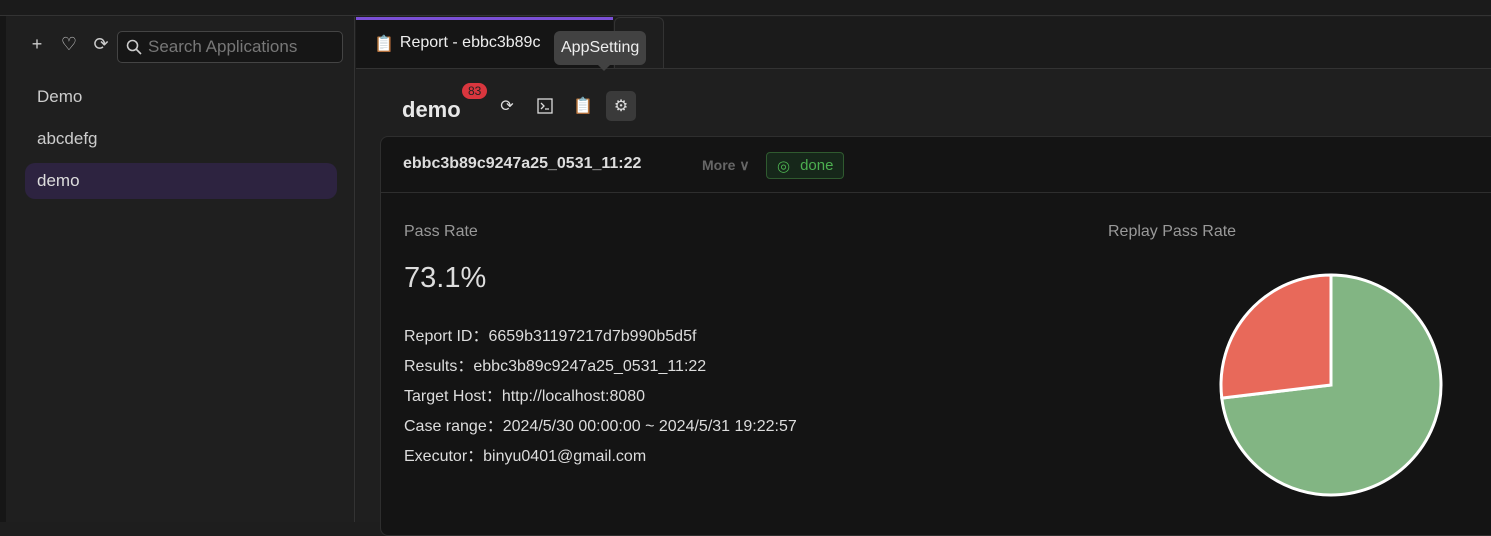 The width and height of the screenshot is (1491, 536). What do you see at coordinates (441, 231) in the screenshot?
I see `pass-rate-label: Pass Rate` at bounding box center [441, 231].